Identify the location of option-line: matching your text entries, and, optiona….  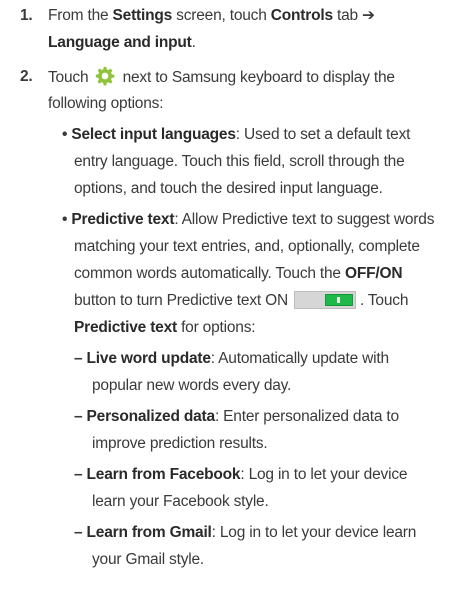
(247, 246).